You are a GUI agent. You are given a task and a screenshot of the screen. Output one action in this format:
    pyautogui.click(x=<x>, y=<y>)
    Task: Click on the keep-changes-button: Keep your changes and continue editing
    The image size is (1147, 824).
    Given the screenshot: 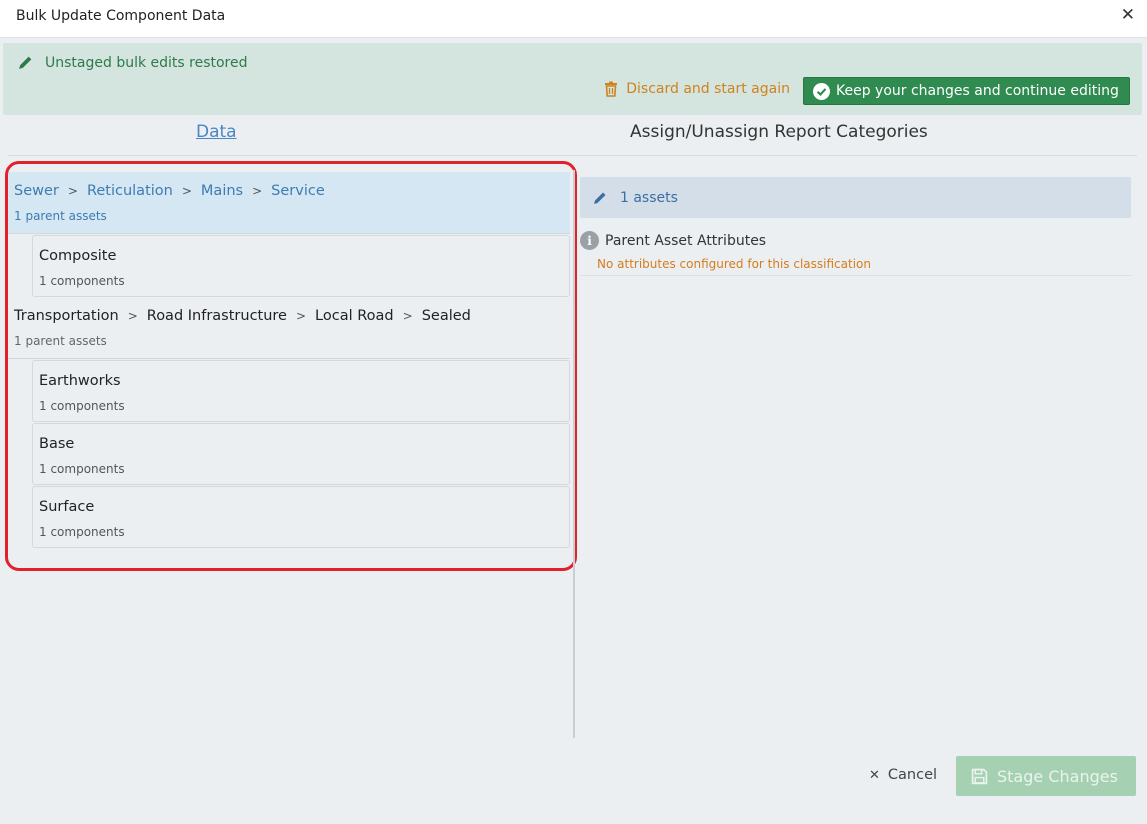 What is the action you would take?
    pyautogui.click(x=966, y=91)
    